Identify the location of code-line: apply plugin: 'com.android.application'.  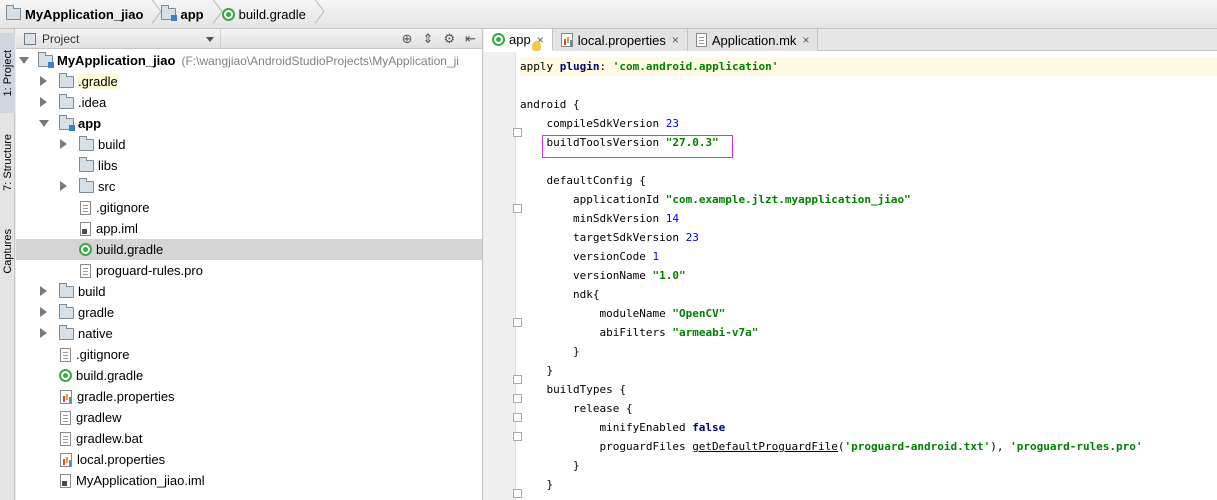
(649, 66).